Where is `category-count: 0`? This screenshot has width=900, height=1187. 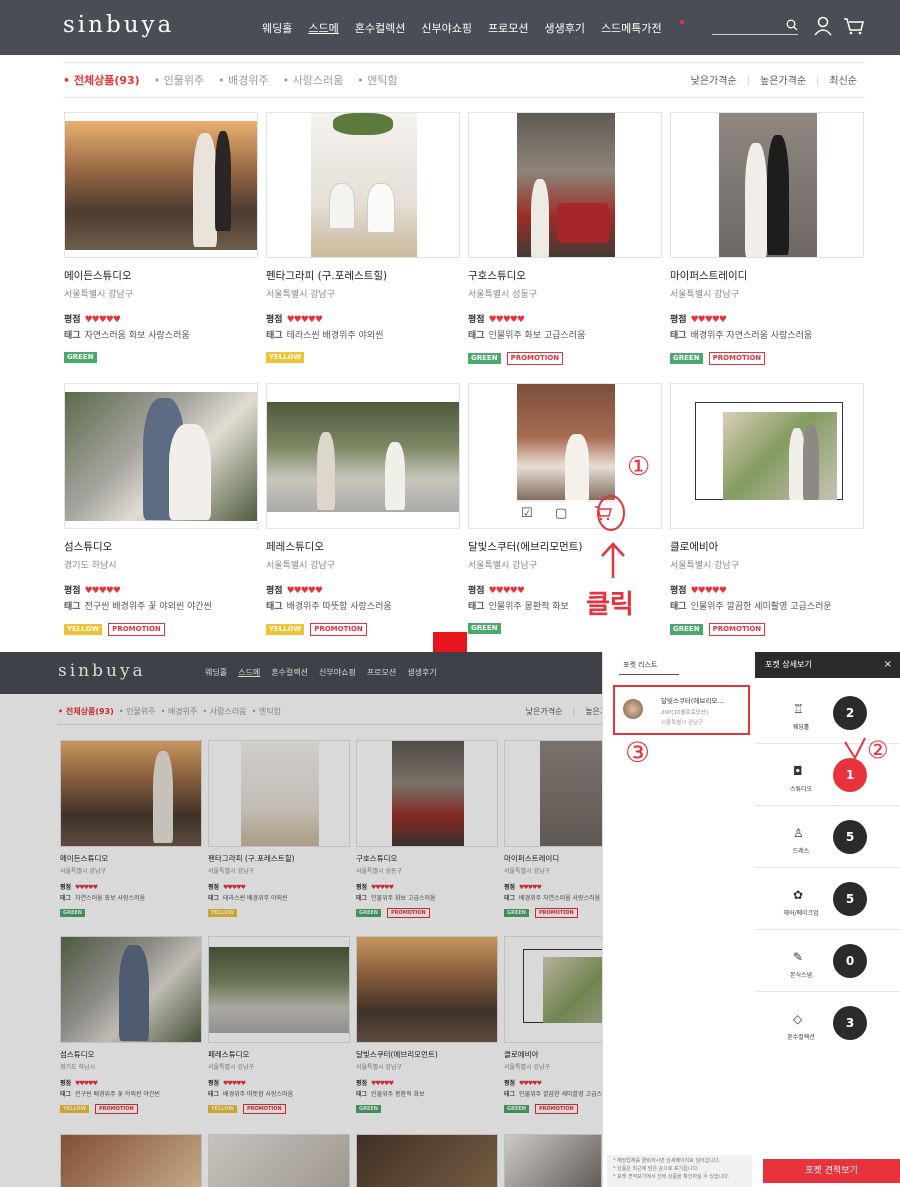
category-count: 0 is located at coordinates (850, 961).